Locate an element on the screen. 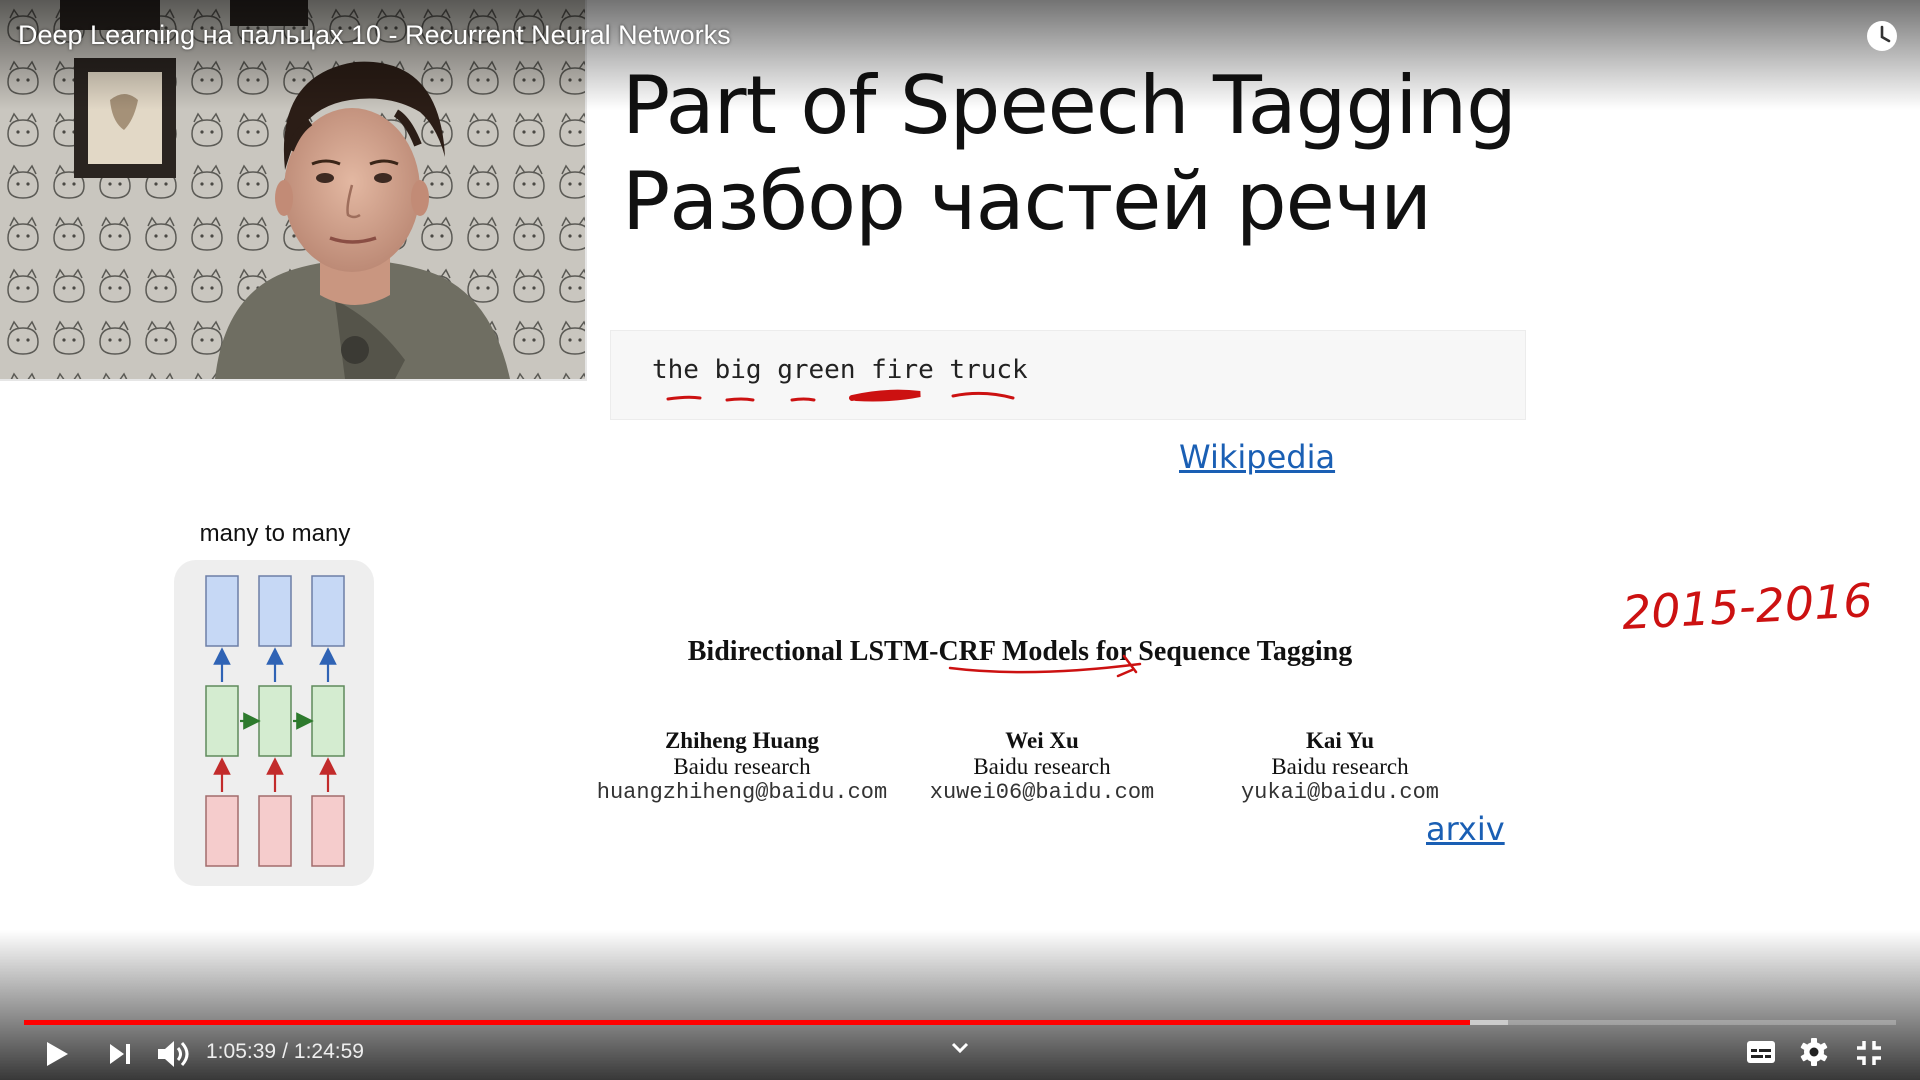 This screenshot has width=1920, height=1080. annotation-years: 2015-2016 is located at coordinates (1747, 606).